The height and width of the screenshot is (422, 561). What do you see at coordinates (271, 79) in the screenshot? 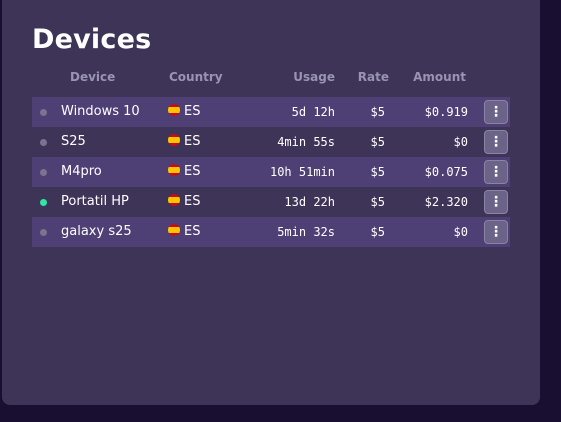
I see `table-header: Device Country Usage Rate Amount` at bounding box center [271, 79].